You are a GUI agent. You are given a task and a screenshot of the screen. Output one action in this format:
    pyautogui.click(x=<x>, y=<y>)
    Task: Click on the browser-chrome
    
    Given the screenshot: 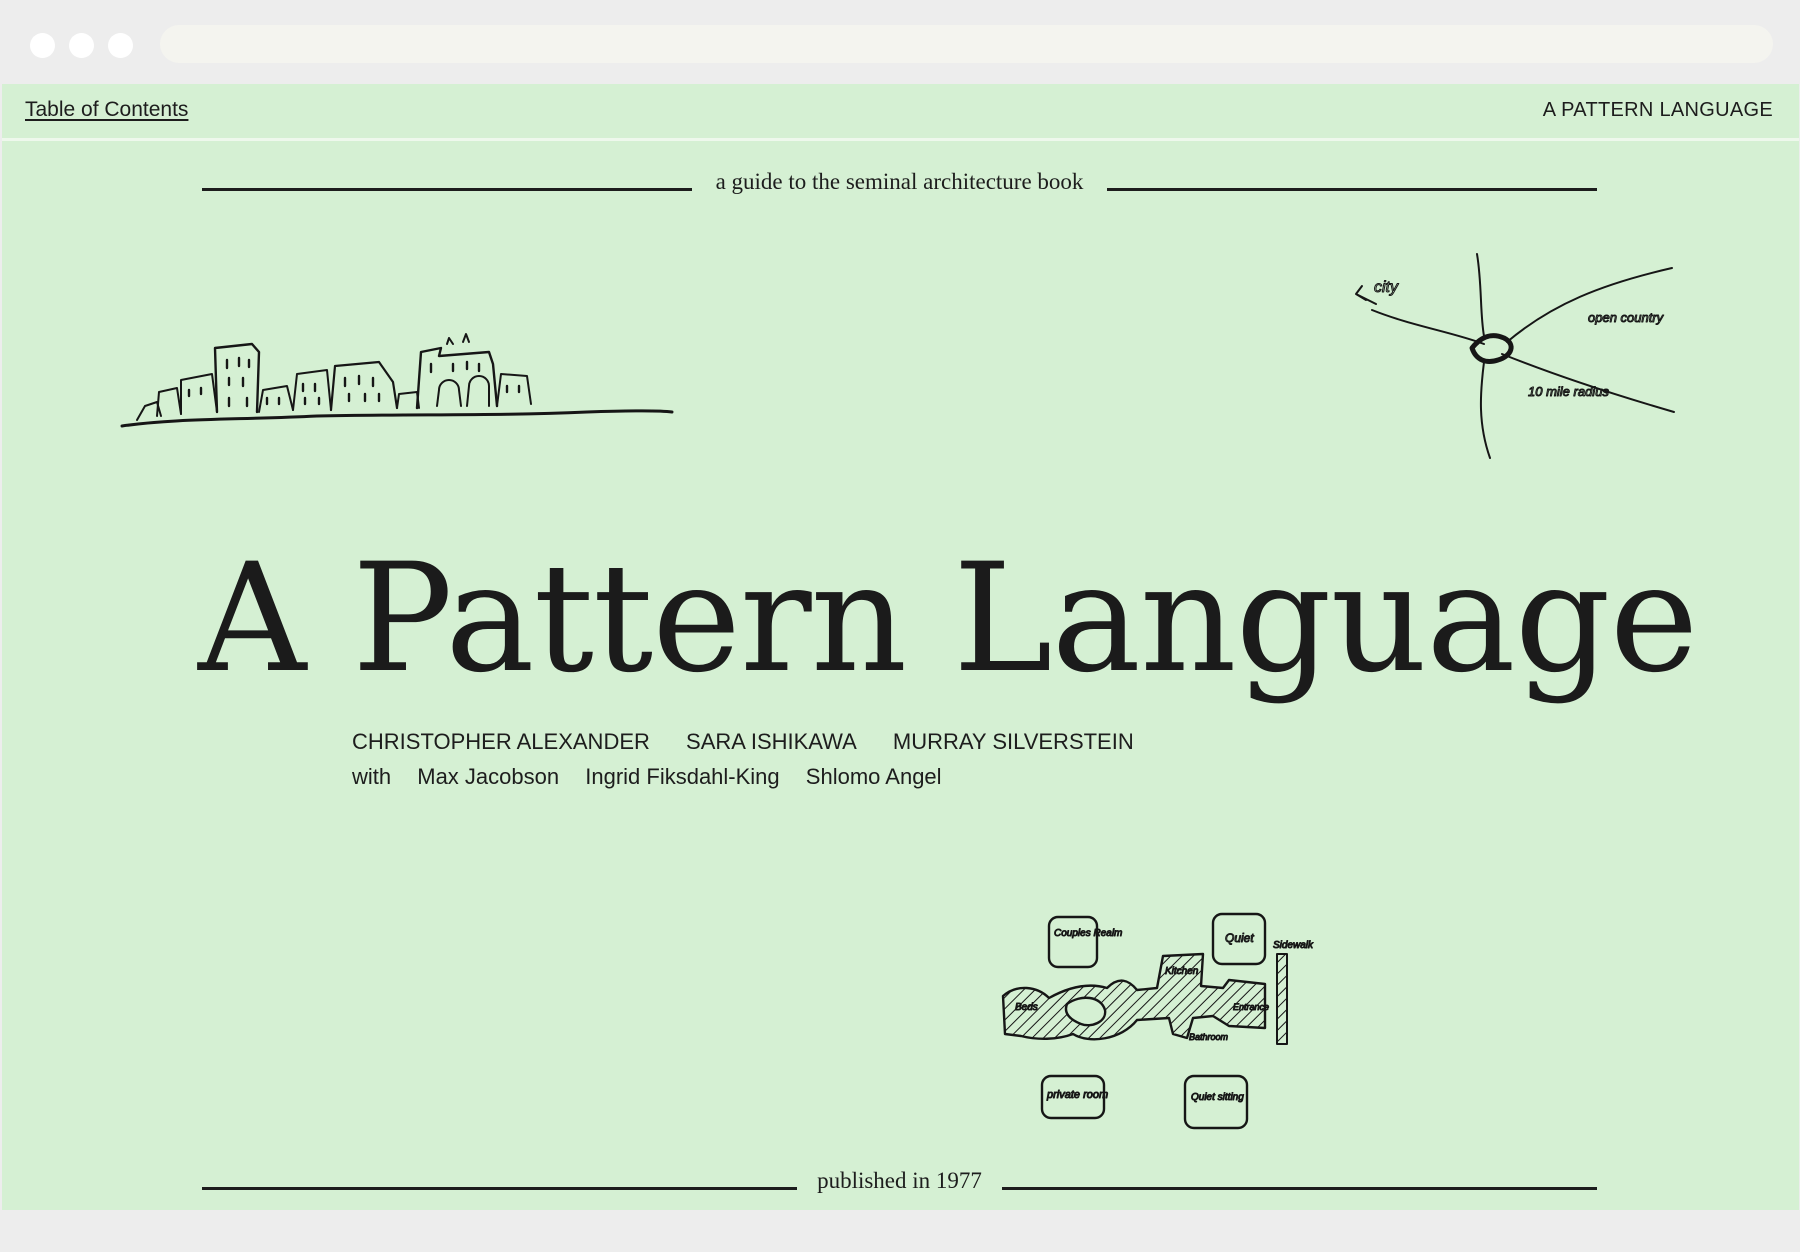 What is the action you would take?
    pyautogui.click(x=900, y=42)
    